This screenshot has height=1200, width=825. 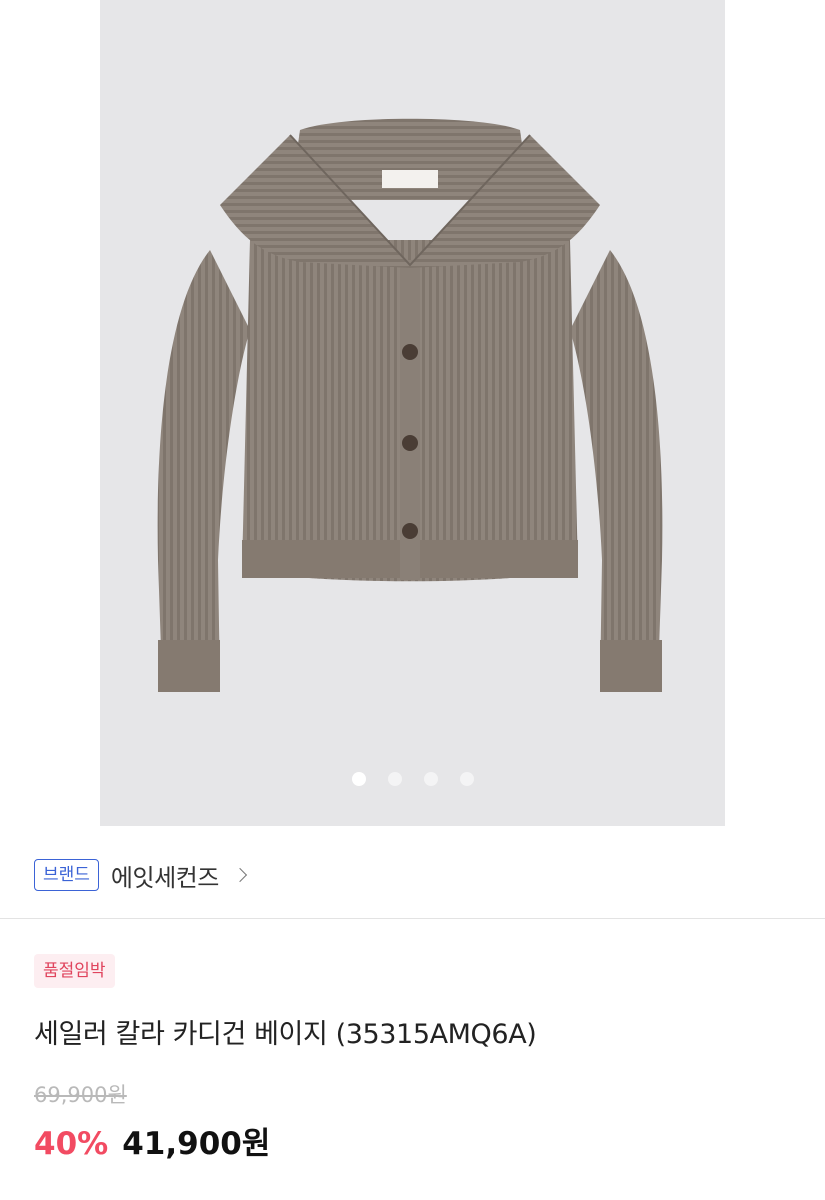 I want to click on discount-rate: 40%, so click(x=71, y=1144).